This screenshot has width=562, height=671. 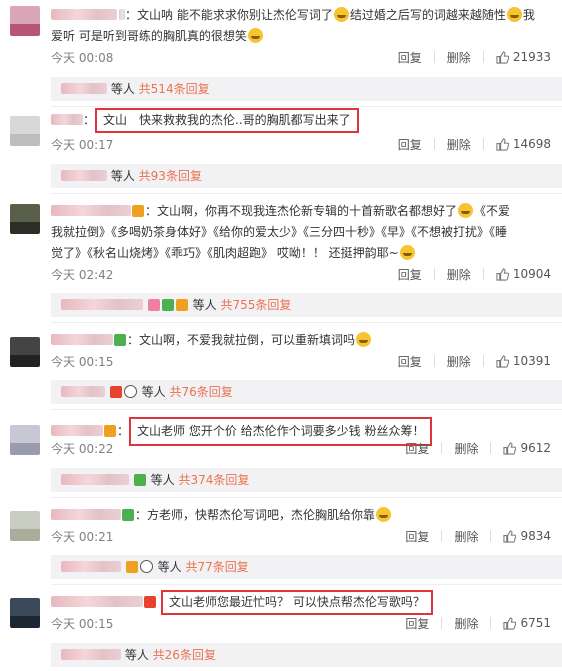 I want to click on reply-summary: 等人 共374条回复, so click(x=306, y=480).